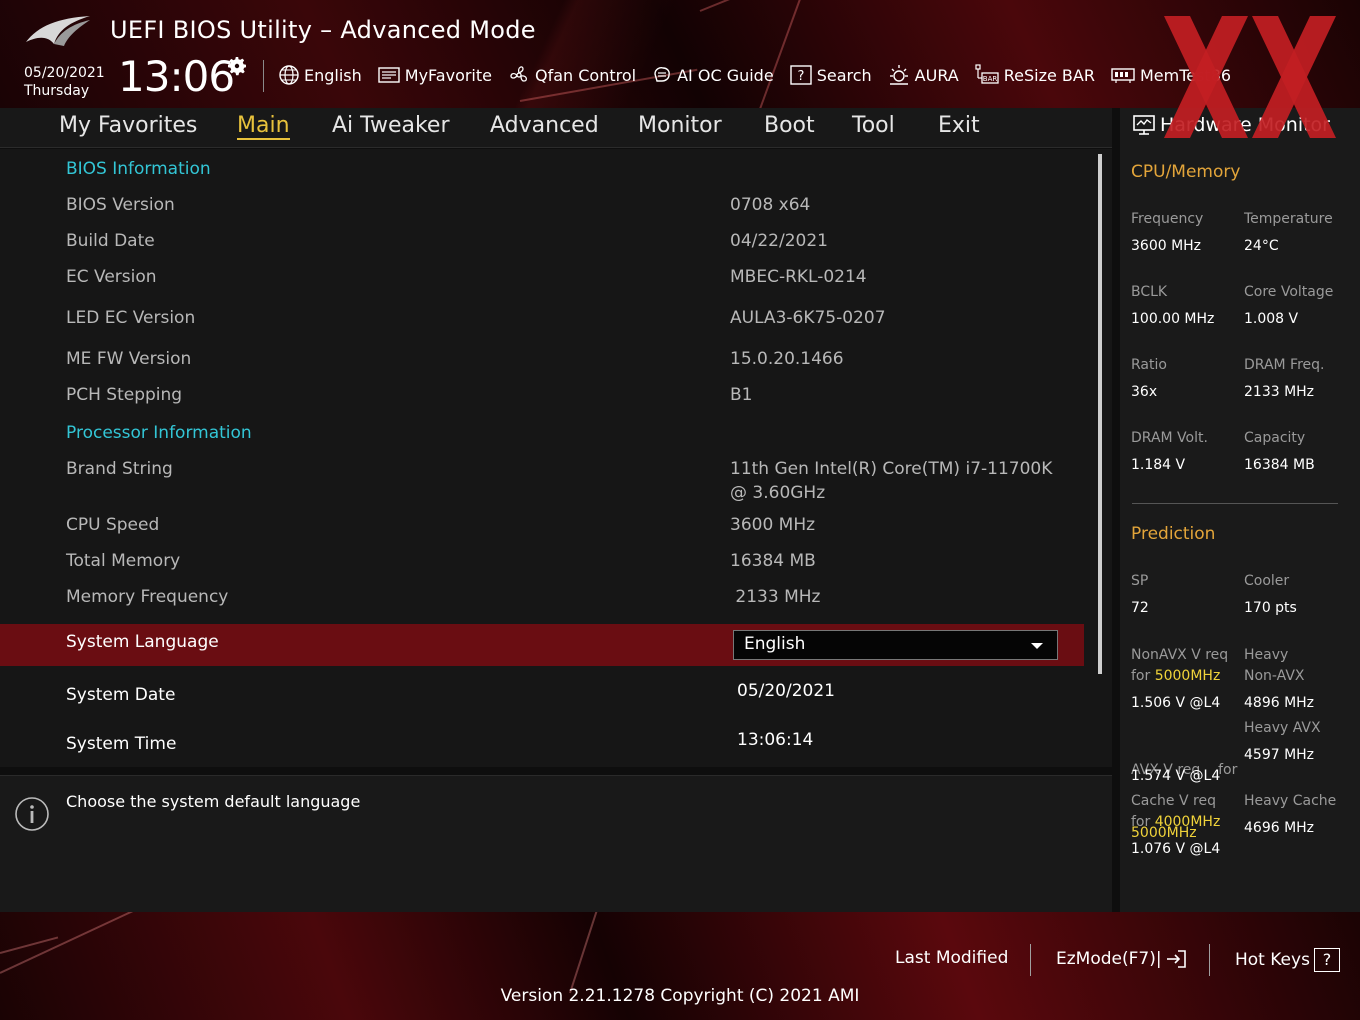  I want to click on me-fw-version-value: 15.0.20.1466, so click(787, 359).